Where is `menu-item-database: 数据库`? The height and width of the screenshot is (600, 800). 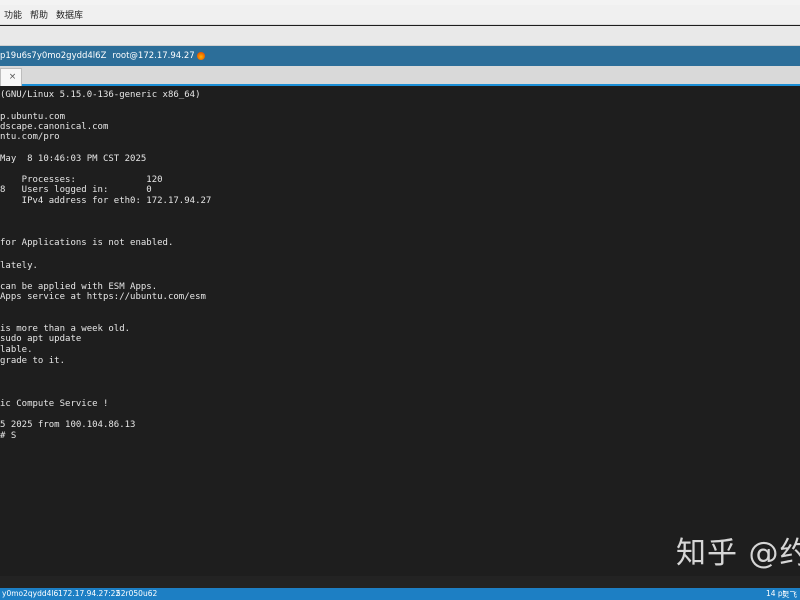 menu-item-database: 数据库 is located at coordinates (73, 14).